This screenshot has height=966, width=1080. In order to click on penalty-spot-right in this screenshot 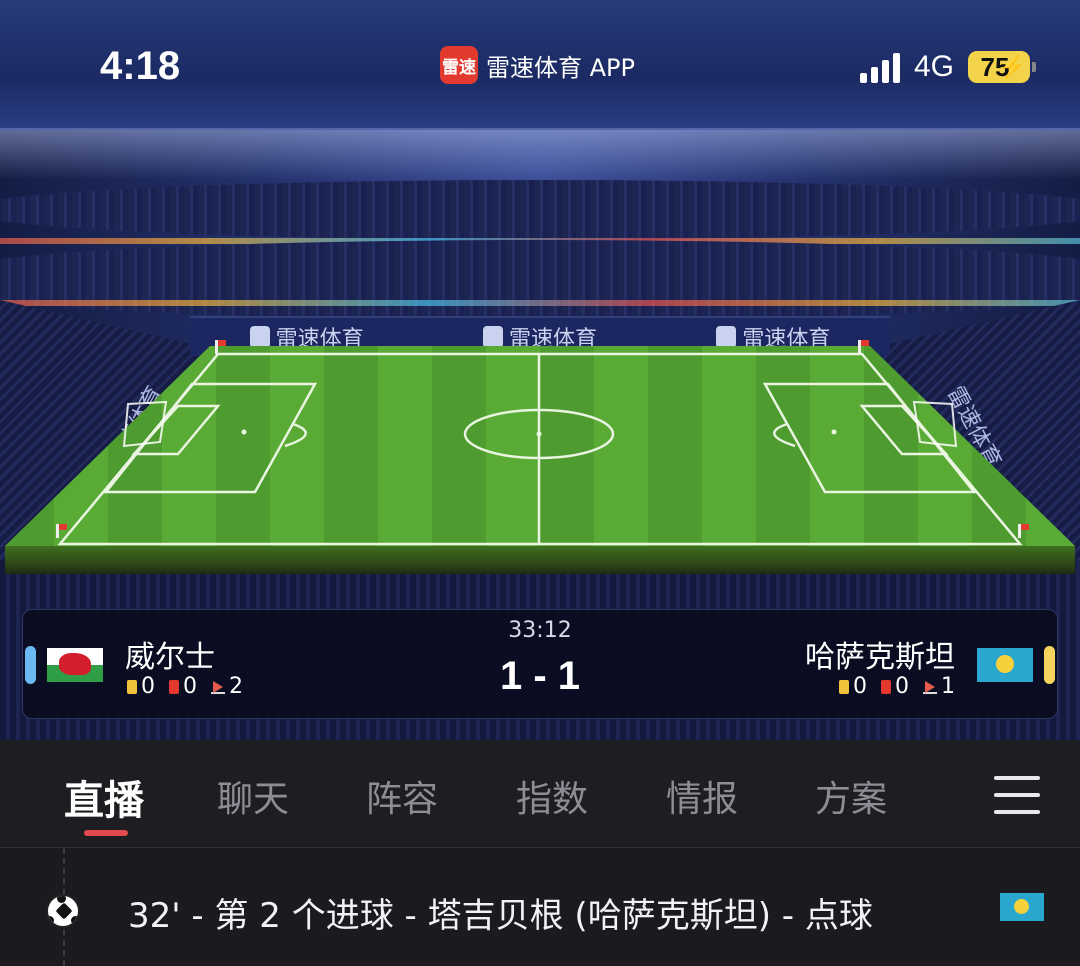, I will do `click(834, 432)`.